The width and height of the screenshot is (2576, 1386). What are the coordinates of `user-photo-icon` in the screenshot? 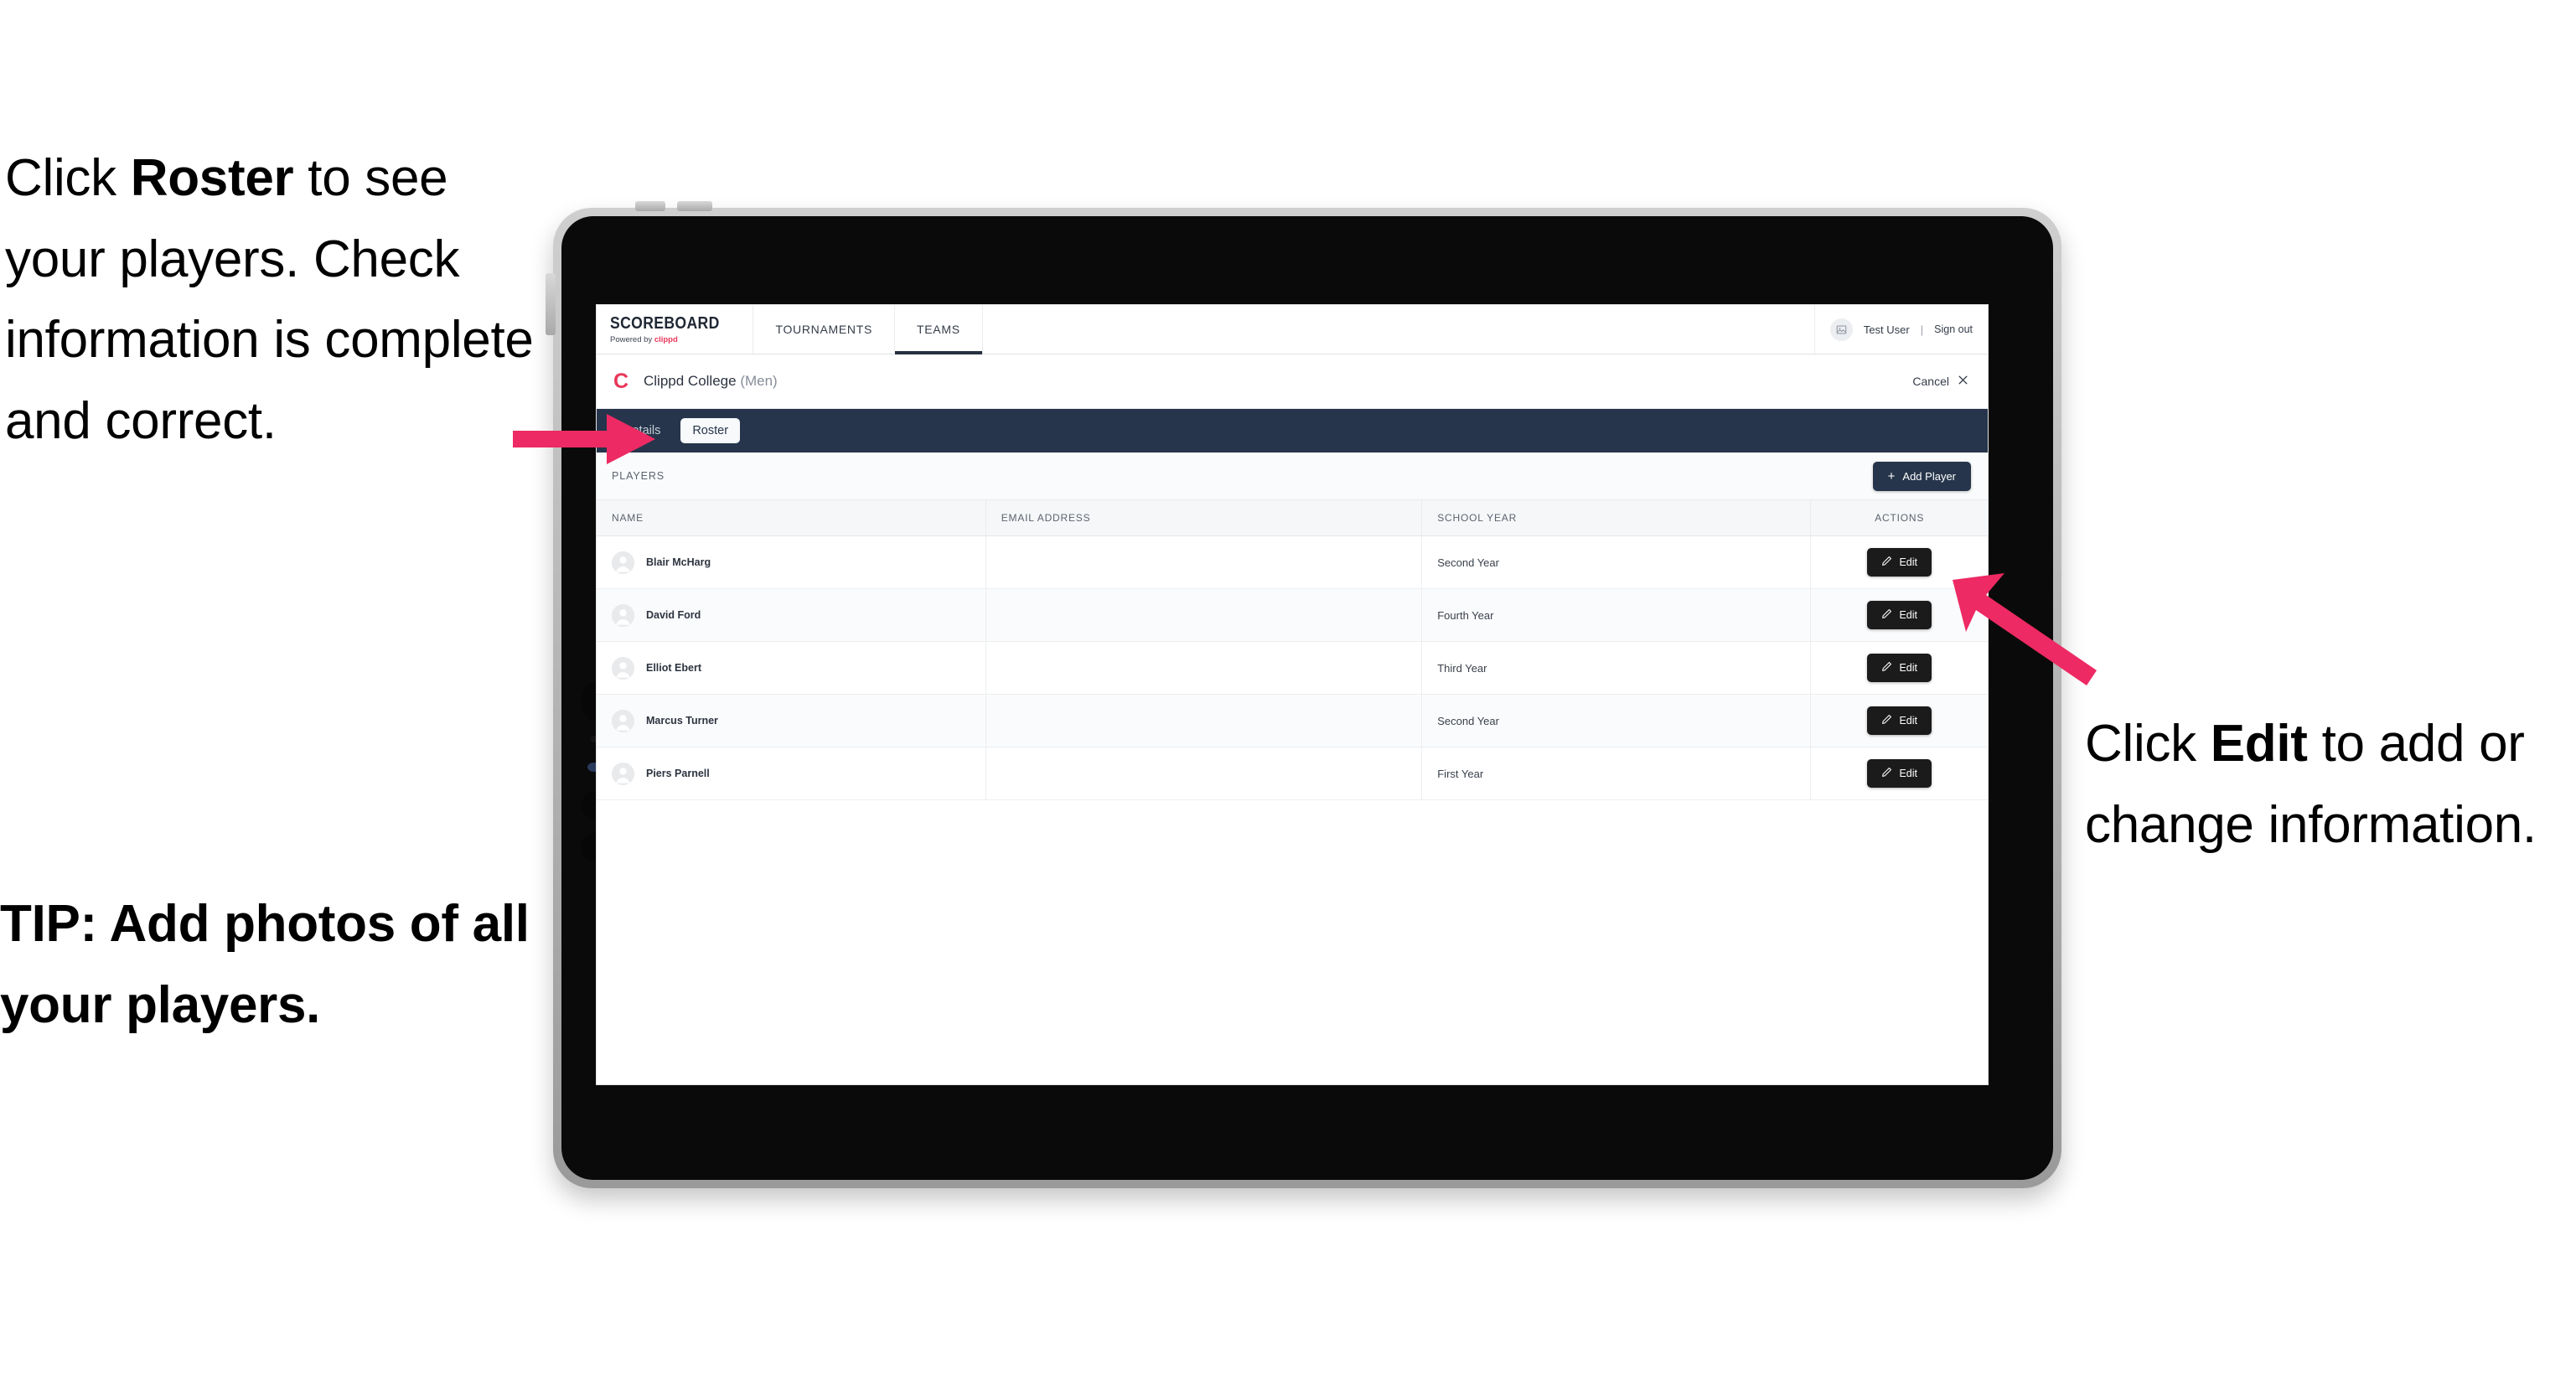 It's located at (1841, 329).